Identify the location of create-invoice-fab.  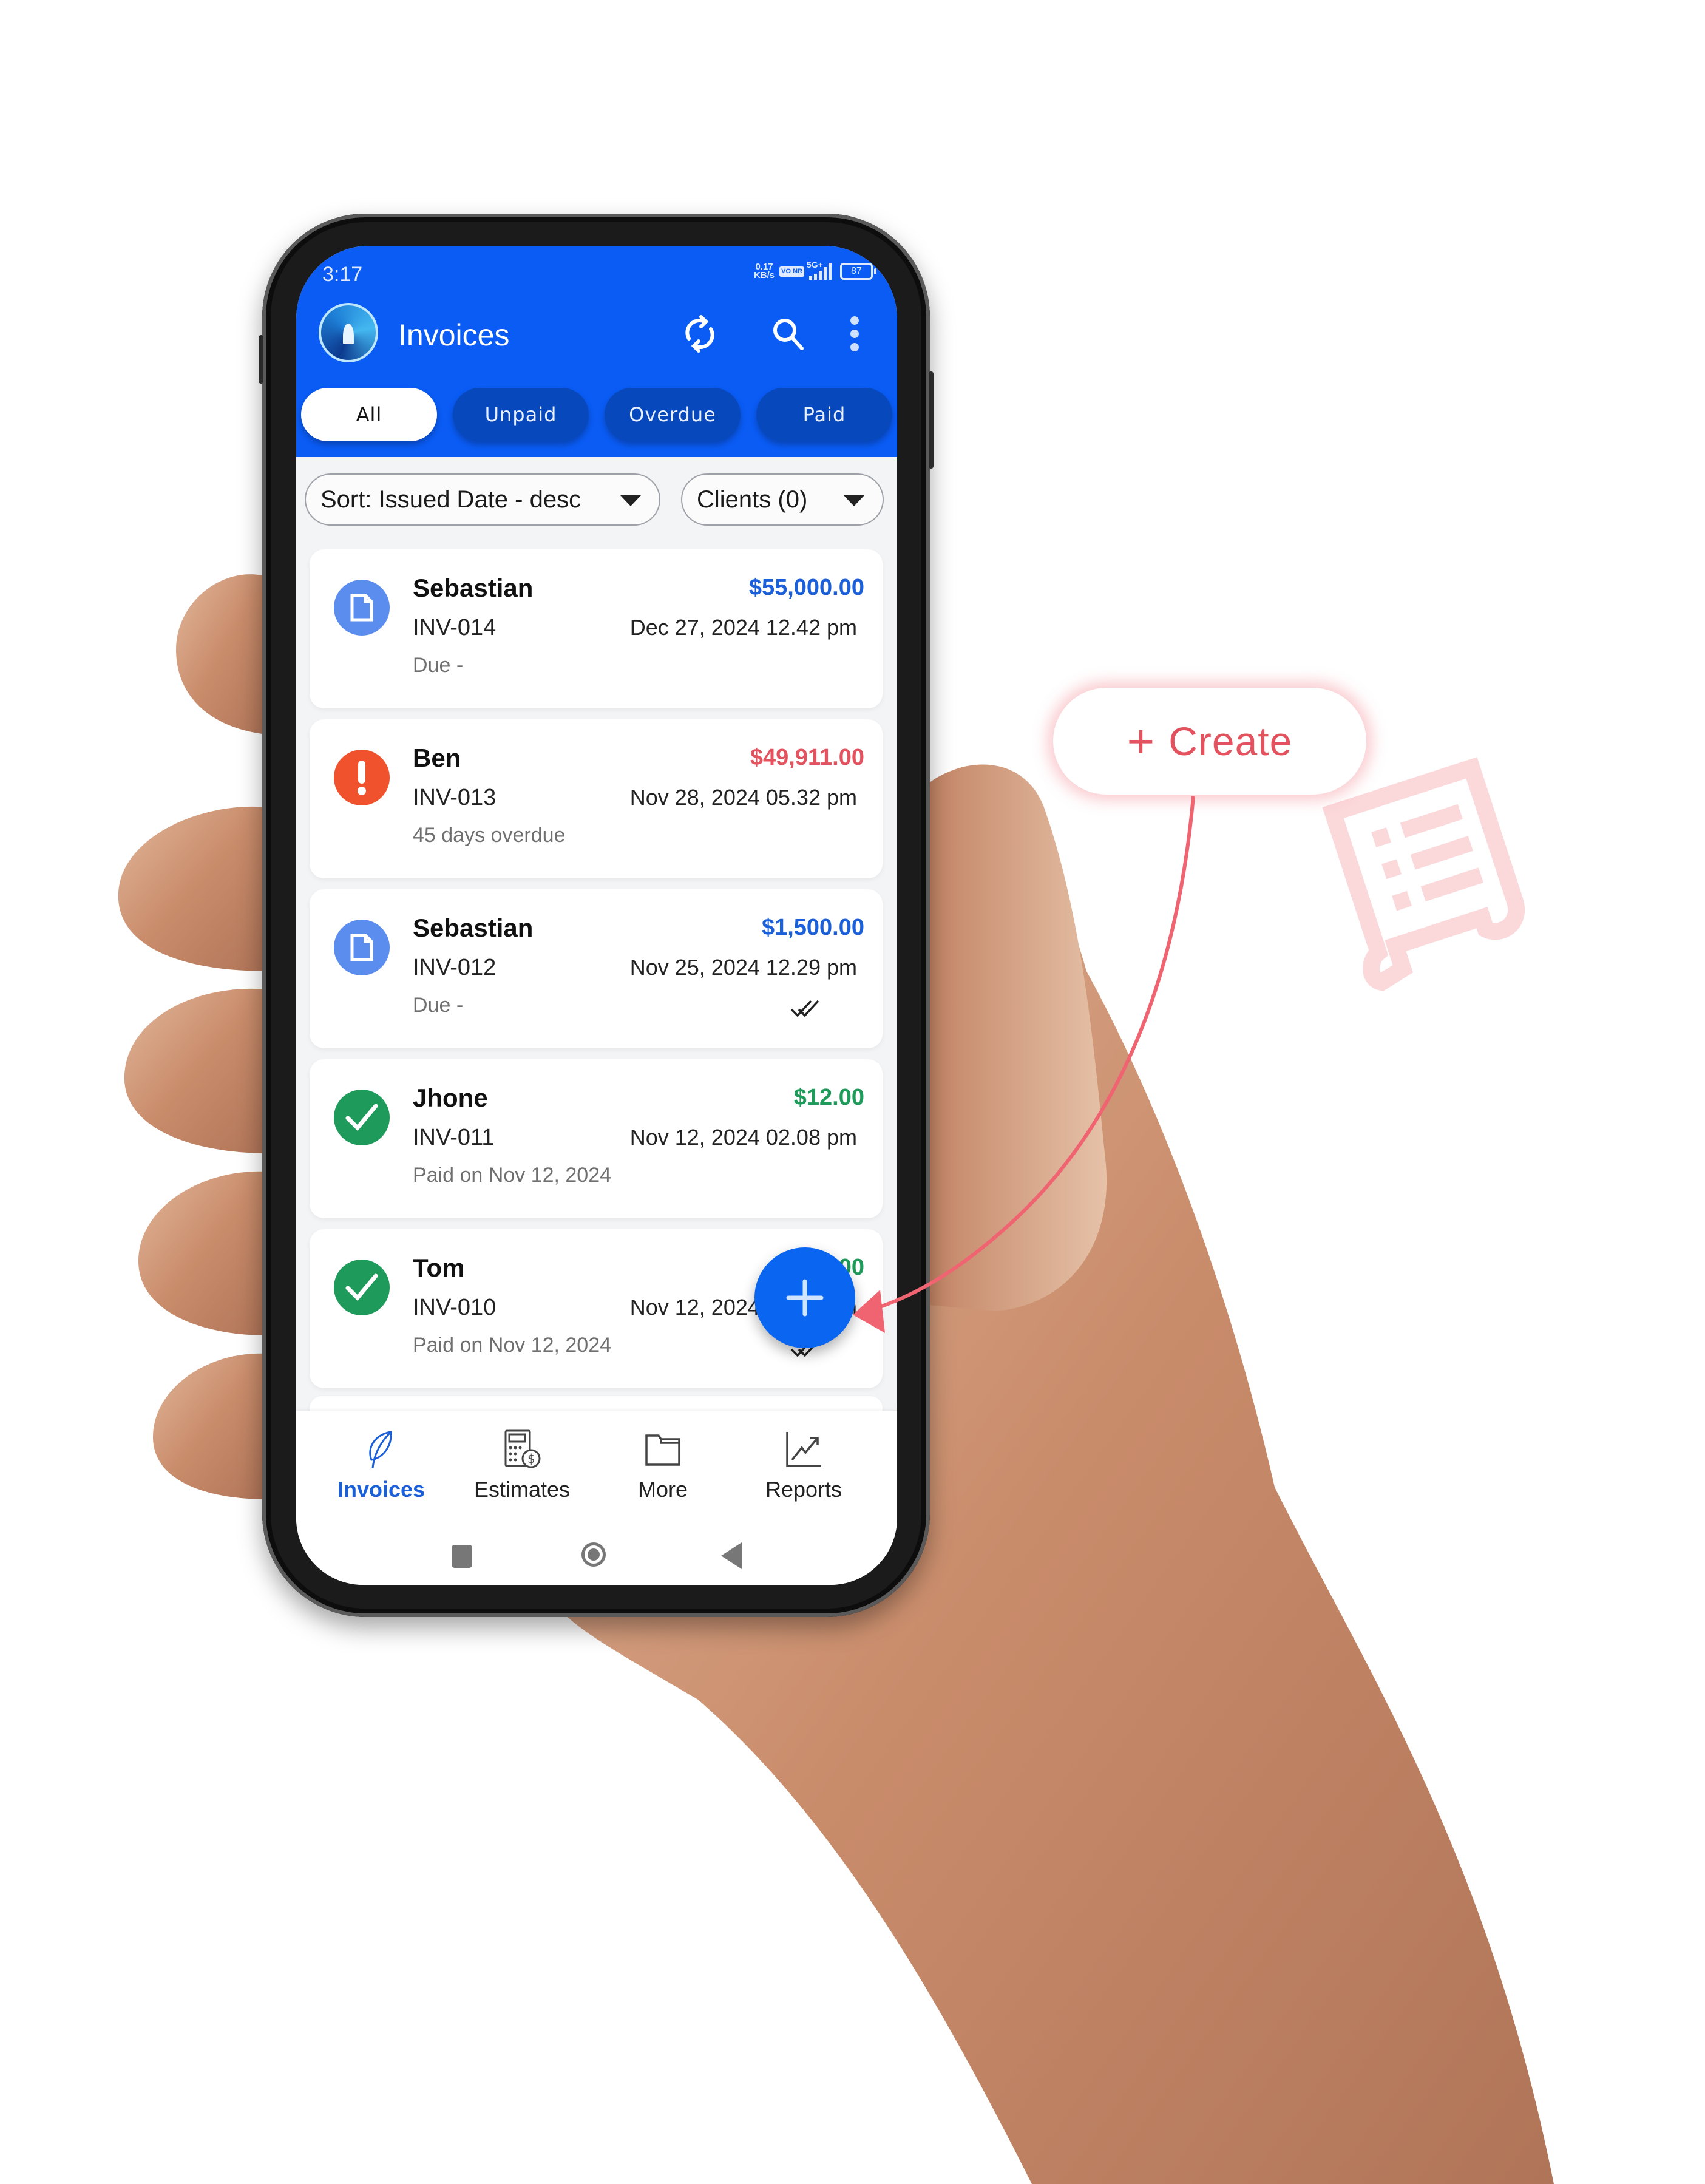
(804, 1297).